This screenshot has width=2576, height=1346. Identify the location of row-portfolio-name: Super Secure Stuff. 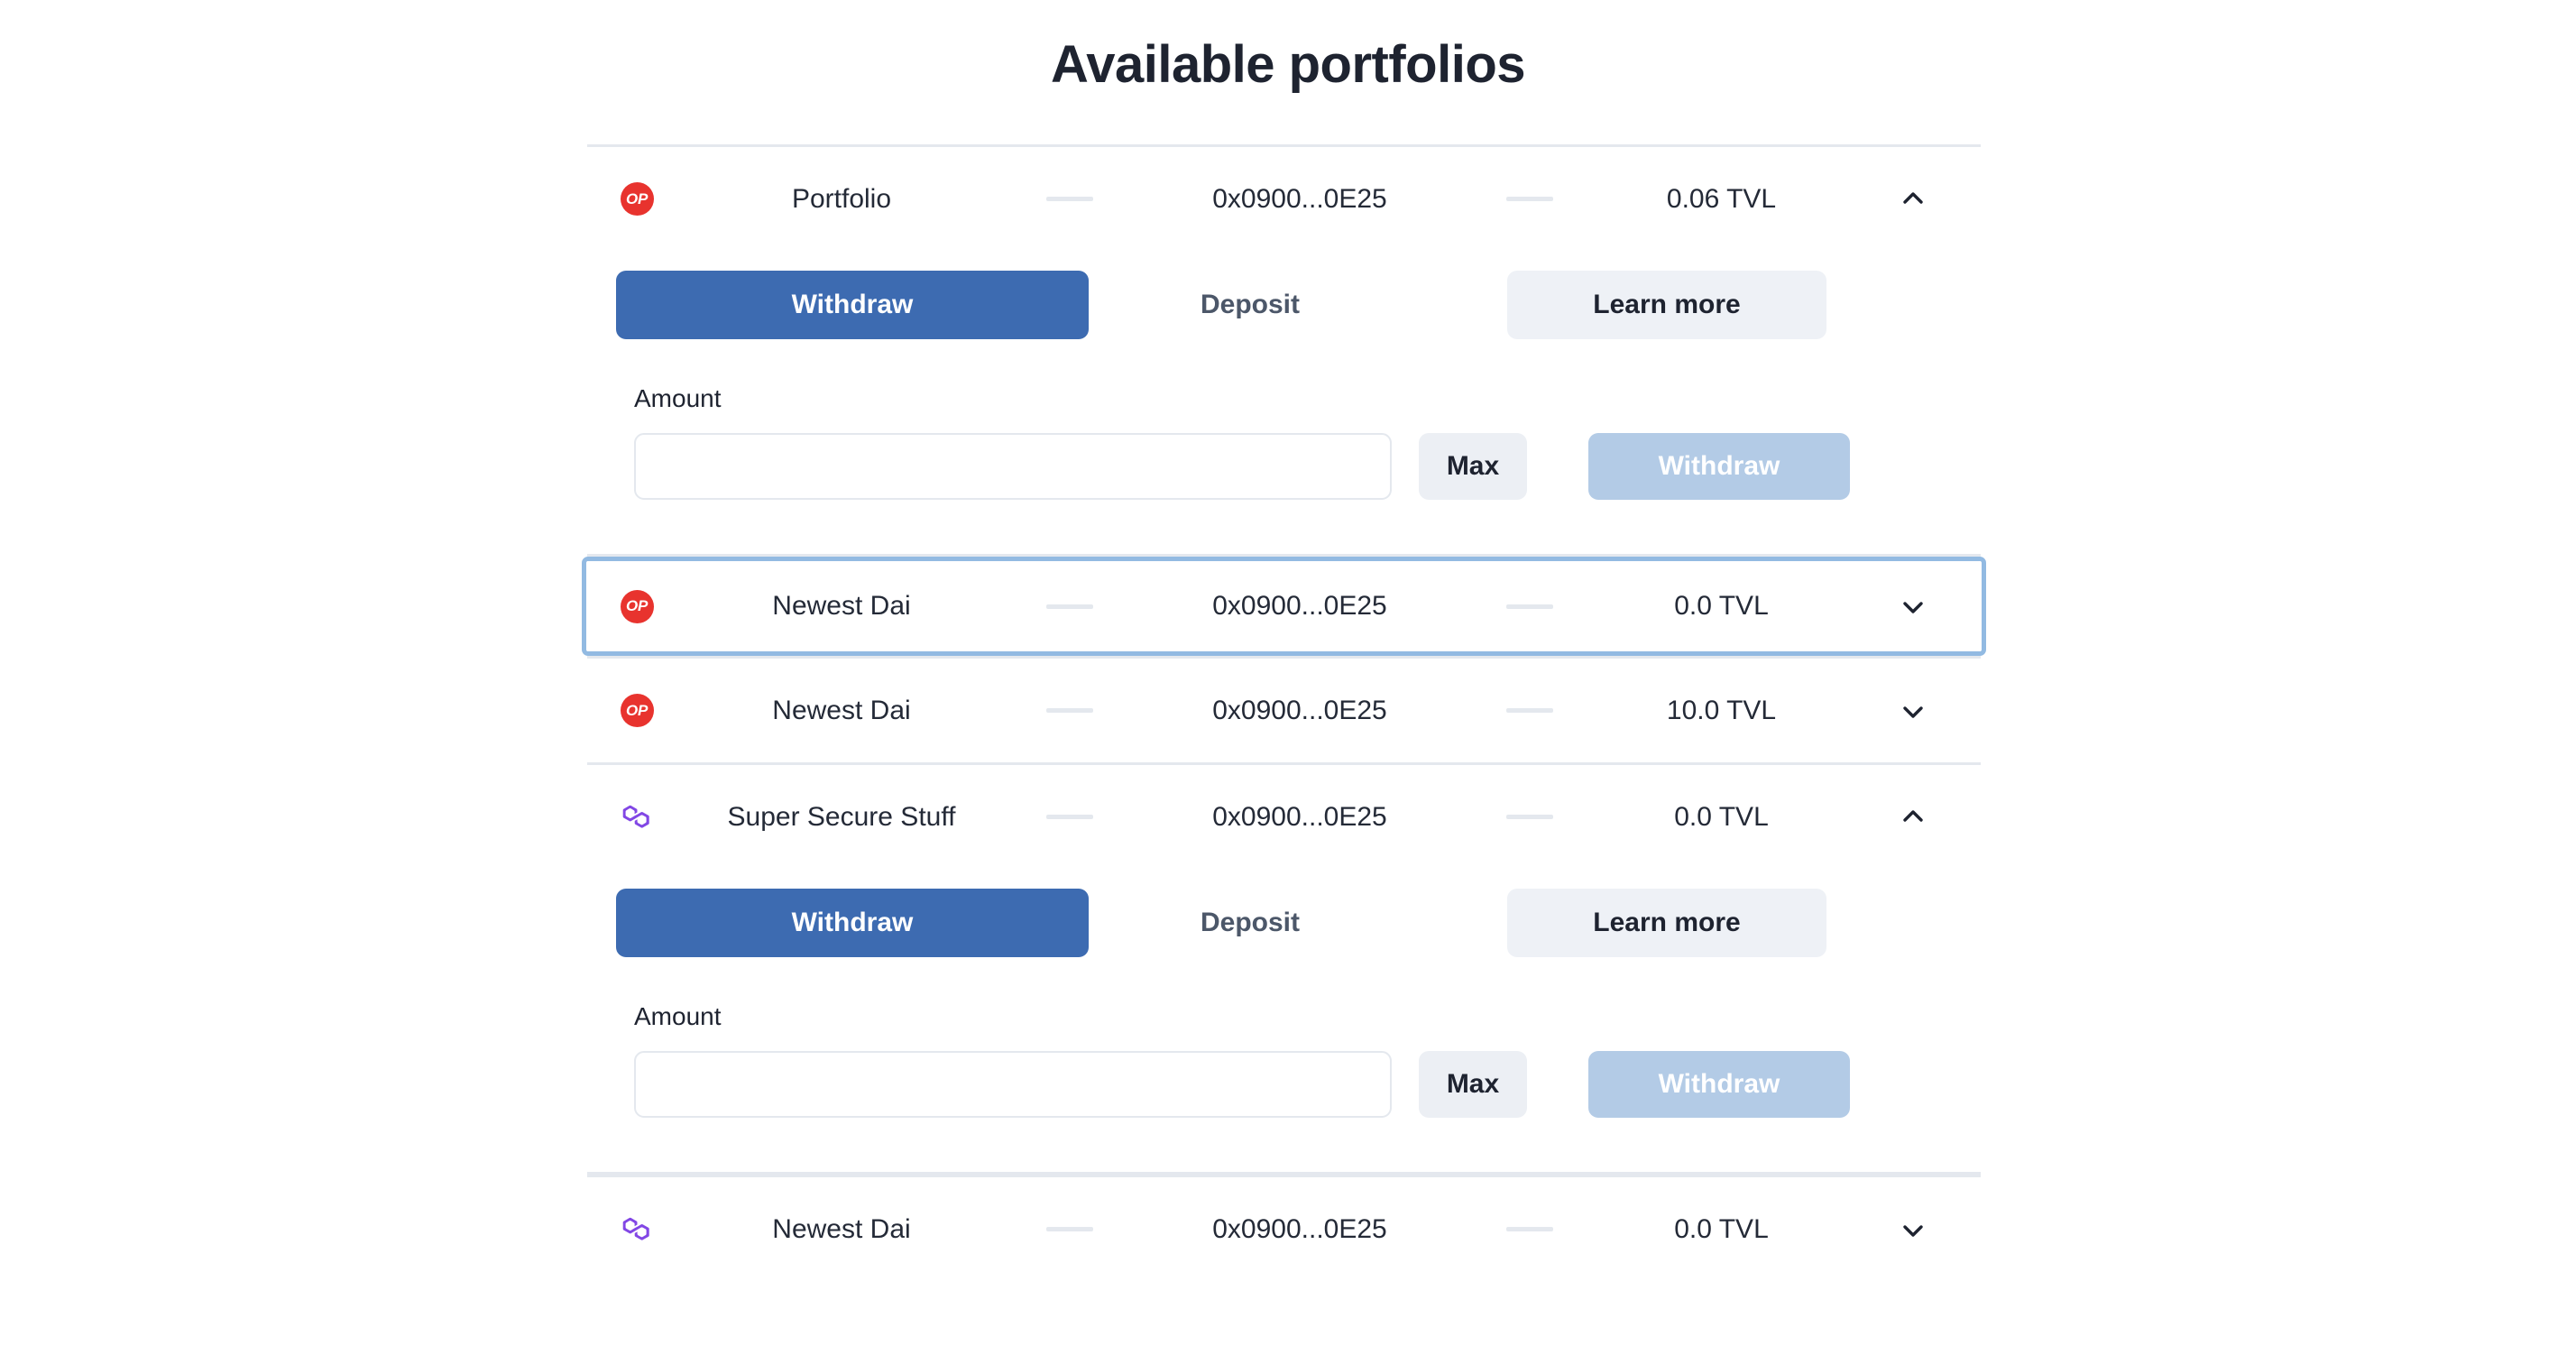
(841, 817).